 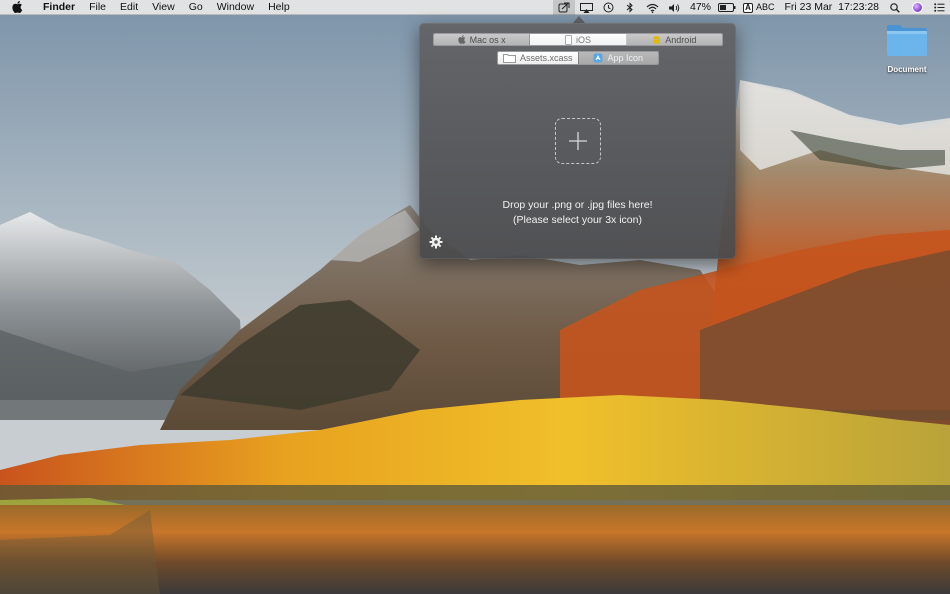 What do you see at coordinates (487, 39) in the screenshot?
I see `tab-label: Mac os x` at bounding box center [487, 39].